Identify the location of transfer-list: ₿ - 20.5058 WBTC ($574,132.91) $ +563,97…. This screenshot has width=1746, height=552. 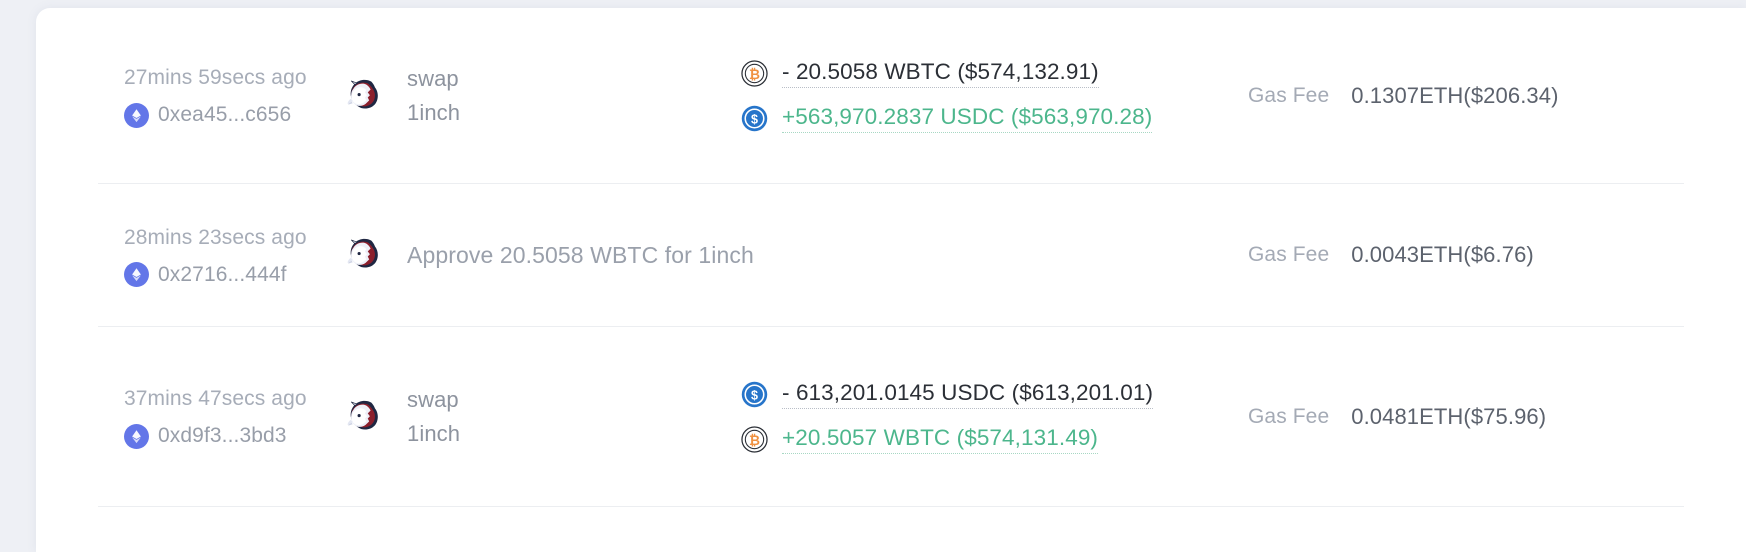
(976, 96).